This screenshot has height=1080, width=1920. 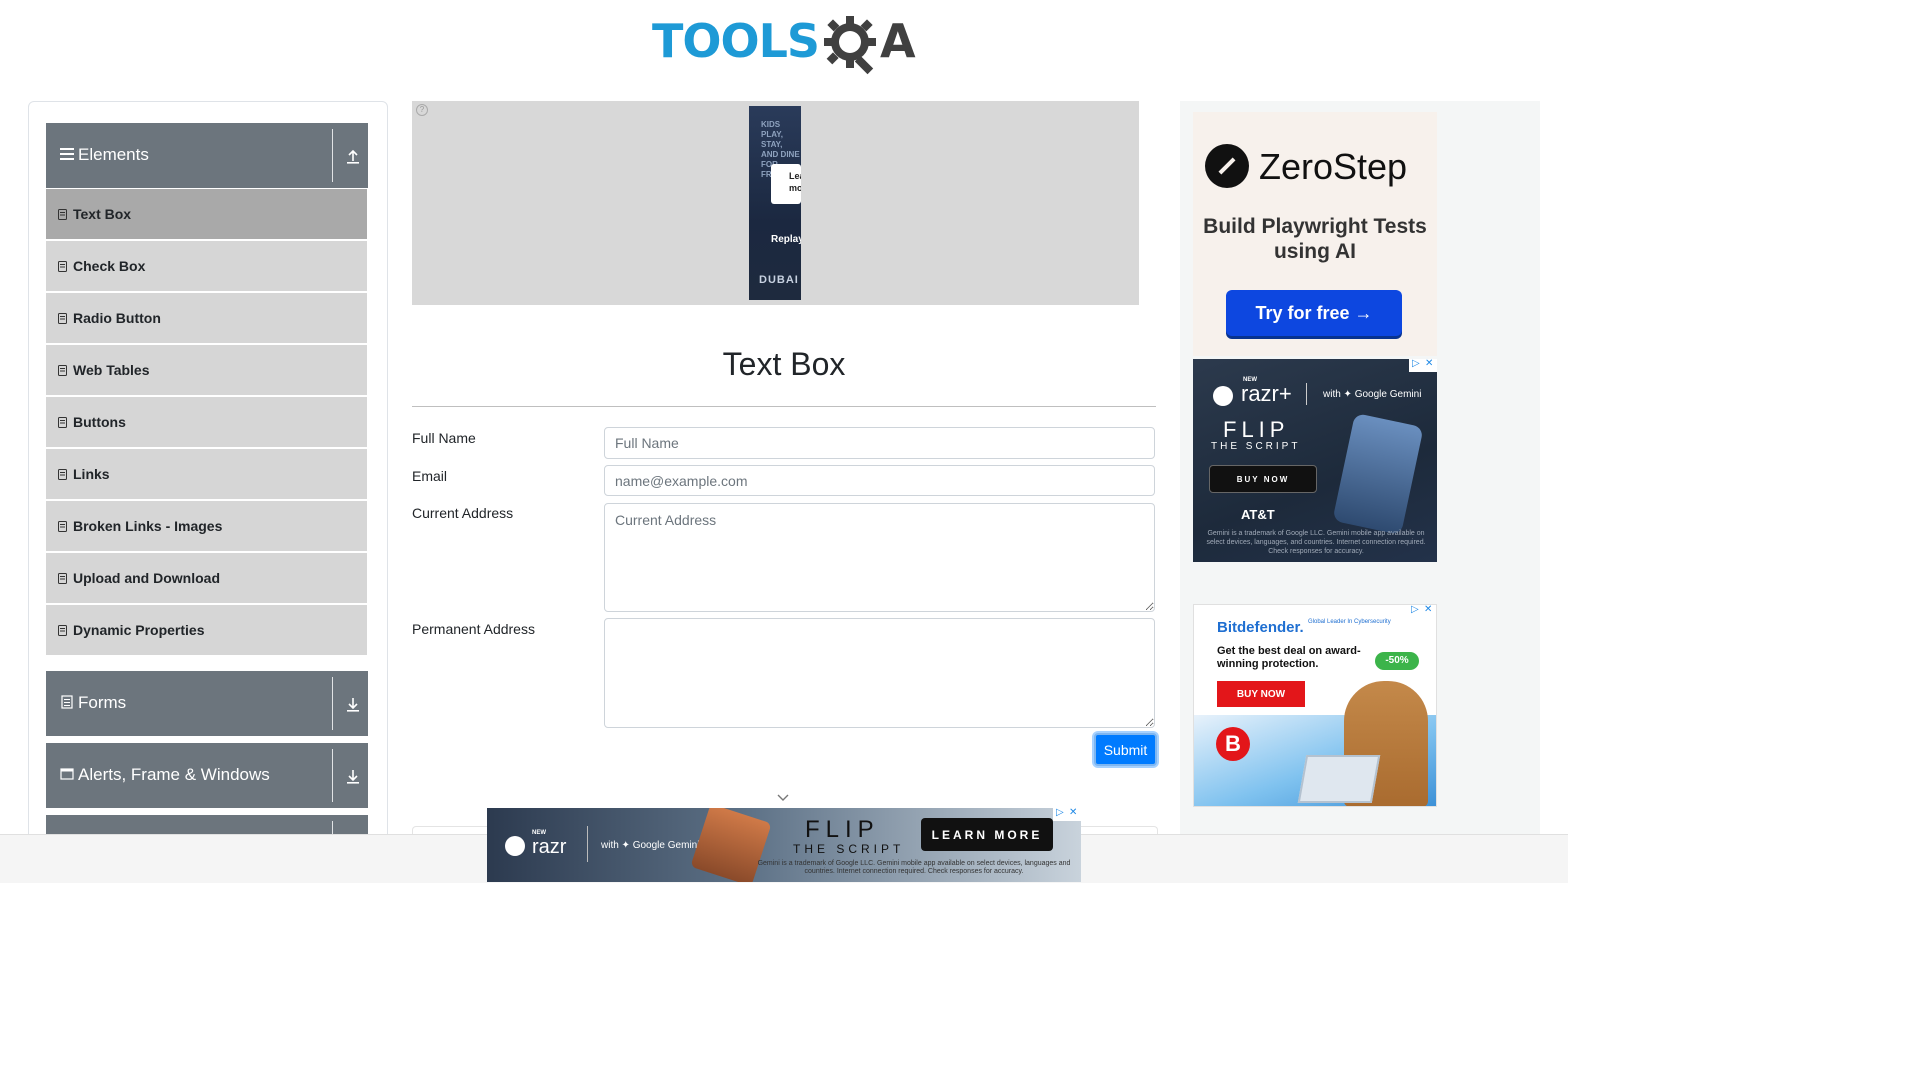 I want to click on gear-magnifier-icon, so click(x=850, y=45).